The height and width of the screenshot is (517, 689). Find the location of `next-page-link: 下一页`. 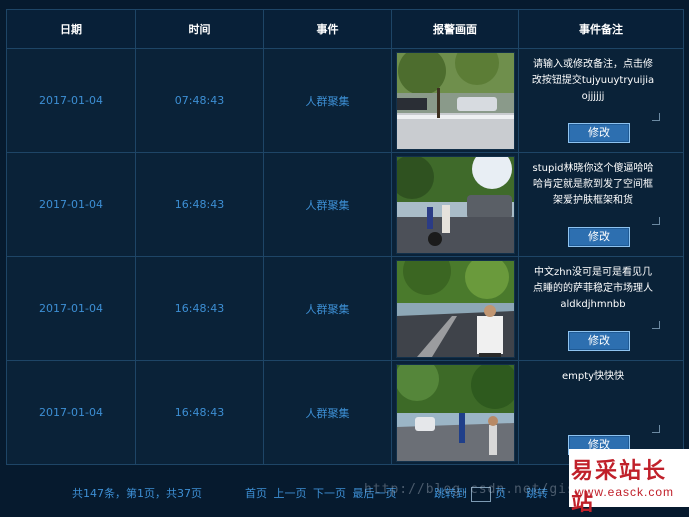

next-page-link: 下一页 is located at coordinates (329, 493).